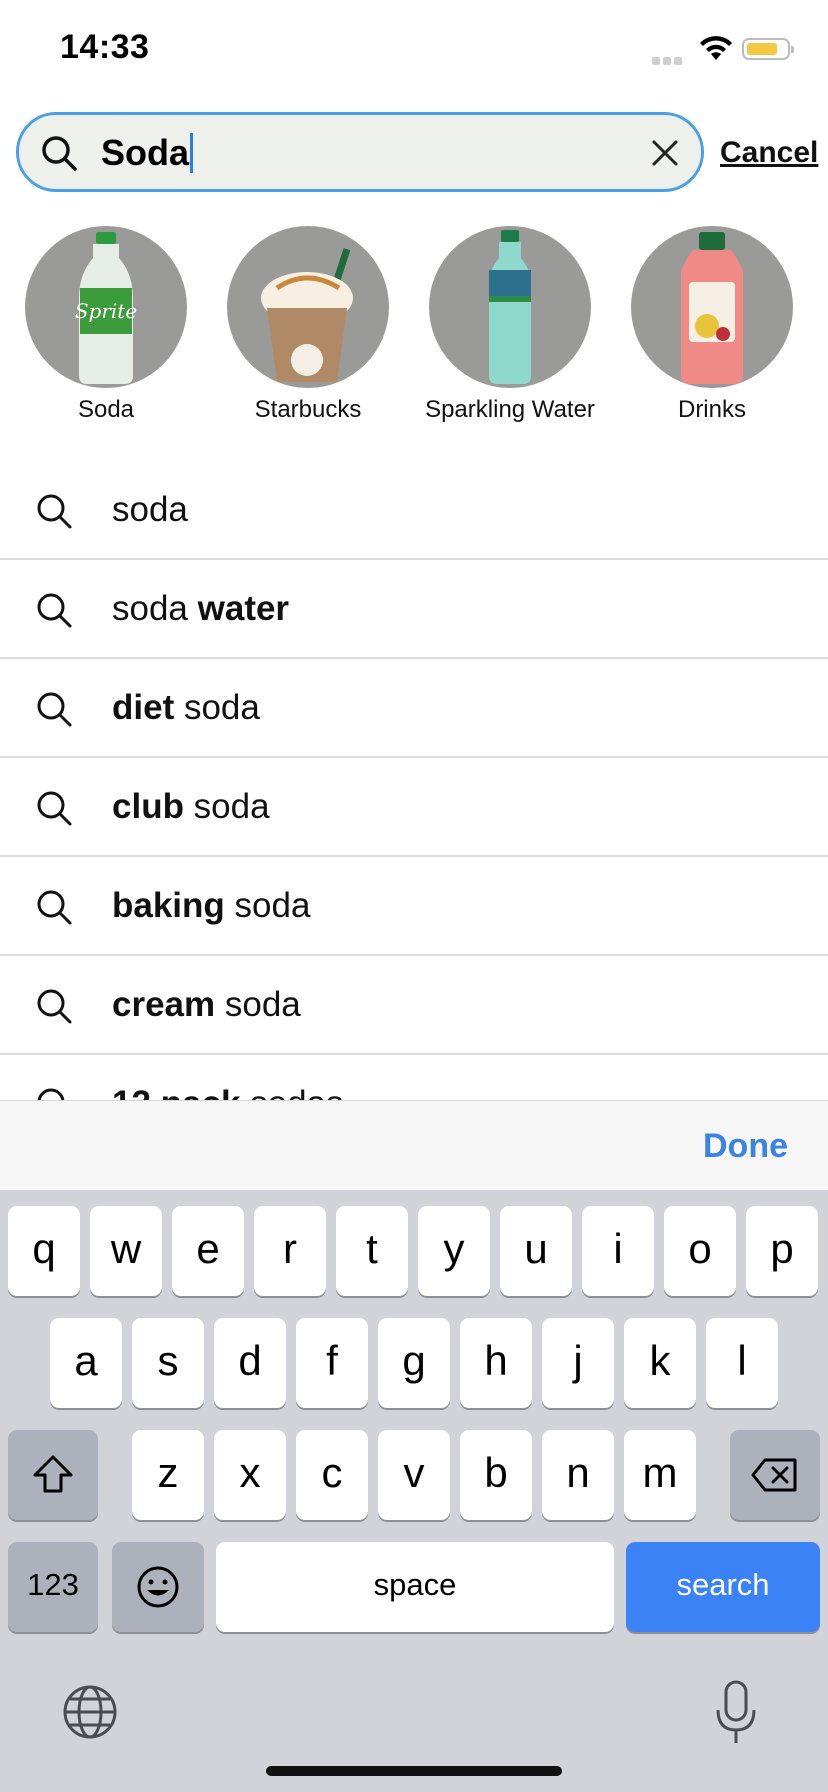 This screenshot has height=1792, width=828. I want to click on soda-bottle-icon: Sprite, so click(106, 307).